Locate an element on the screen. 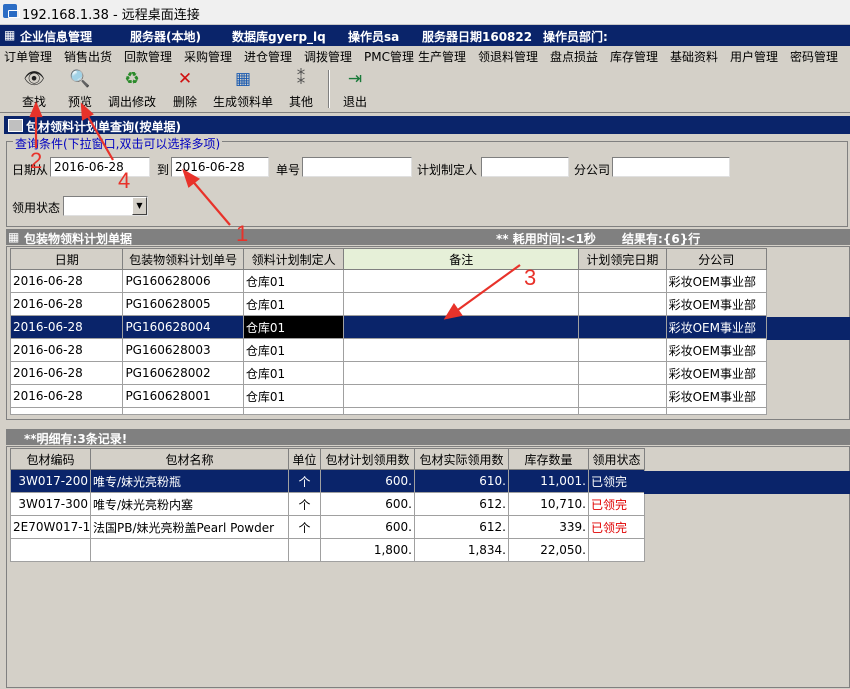 Image resolution: width=850 pixels, height=689 pixels. annotation-2: 2 is located at coordinates (36, 160).